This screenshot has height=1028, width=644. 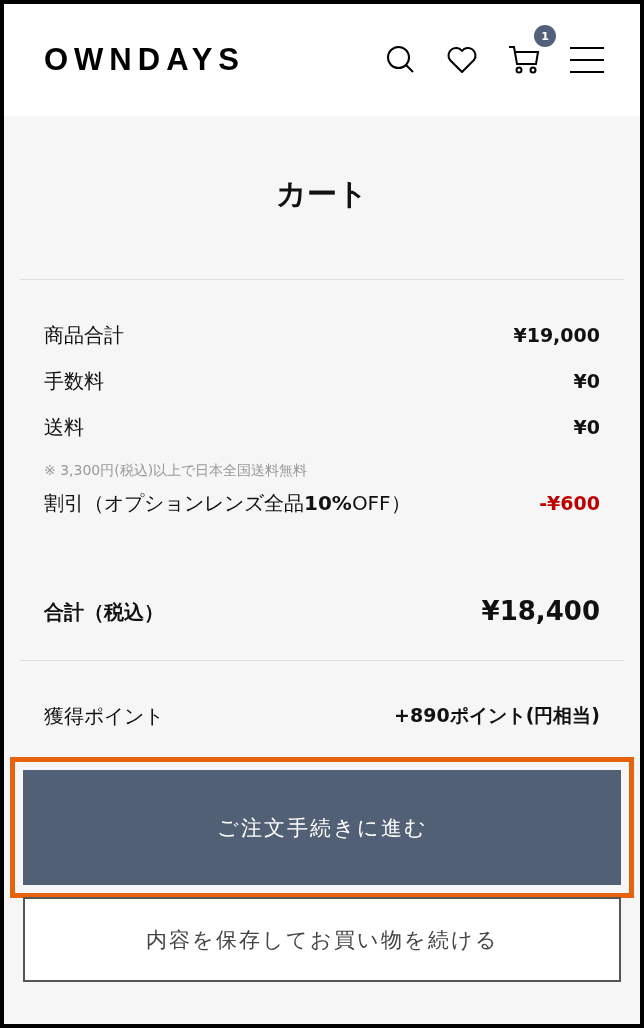 What do you see at coordinates (462, 60) in the screenshot?
I see `heart-icon` at bounding box center [462, 60].